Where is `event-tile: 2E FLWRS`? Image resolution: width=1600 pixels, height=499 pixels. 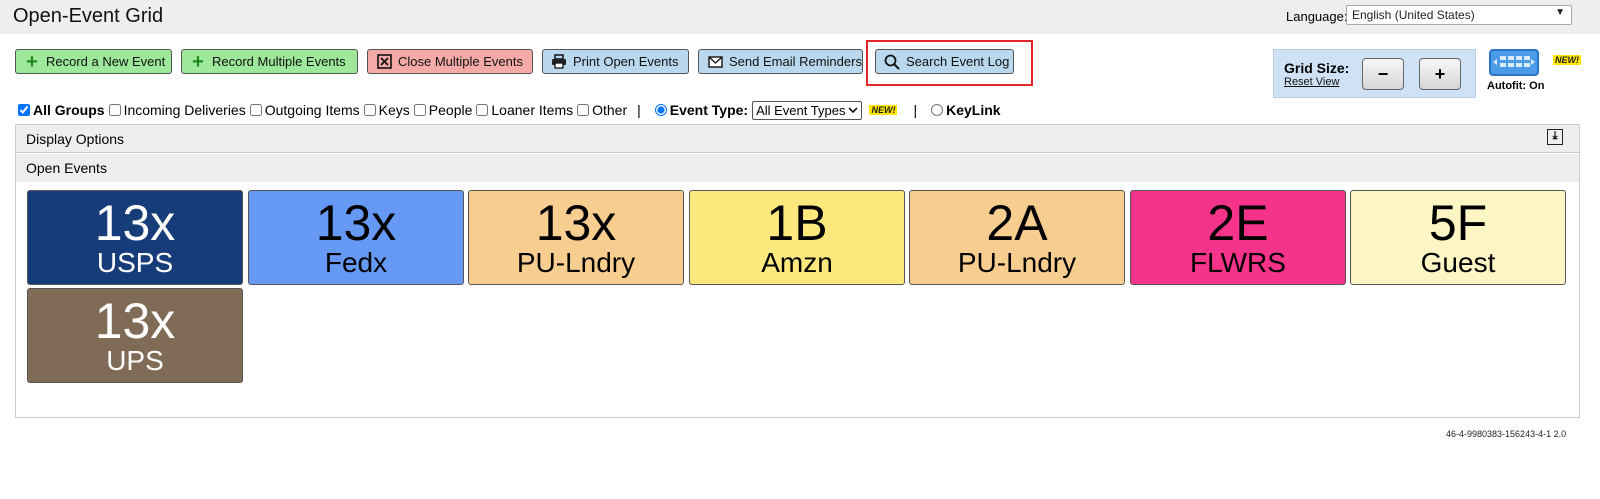
event-tile: 2E FLWRS is located at coordinates (1238, 237).